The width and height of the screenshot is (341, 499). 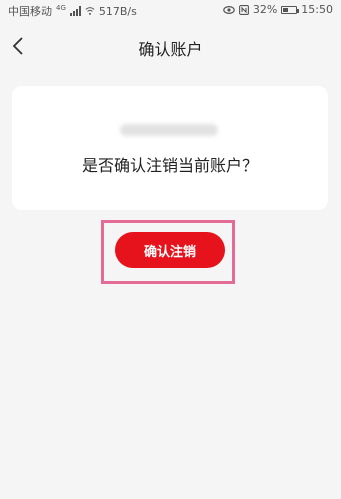 What do you see at coordinates (229, 9) in the screenshot?
I see `eye-icon` at bounding box center [229, 9].